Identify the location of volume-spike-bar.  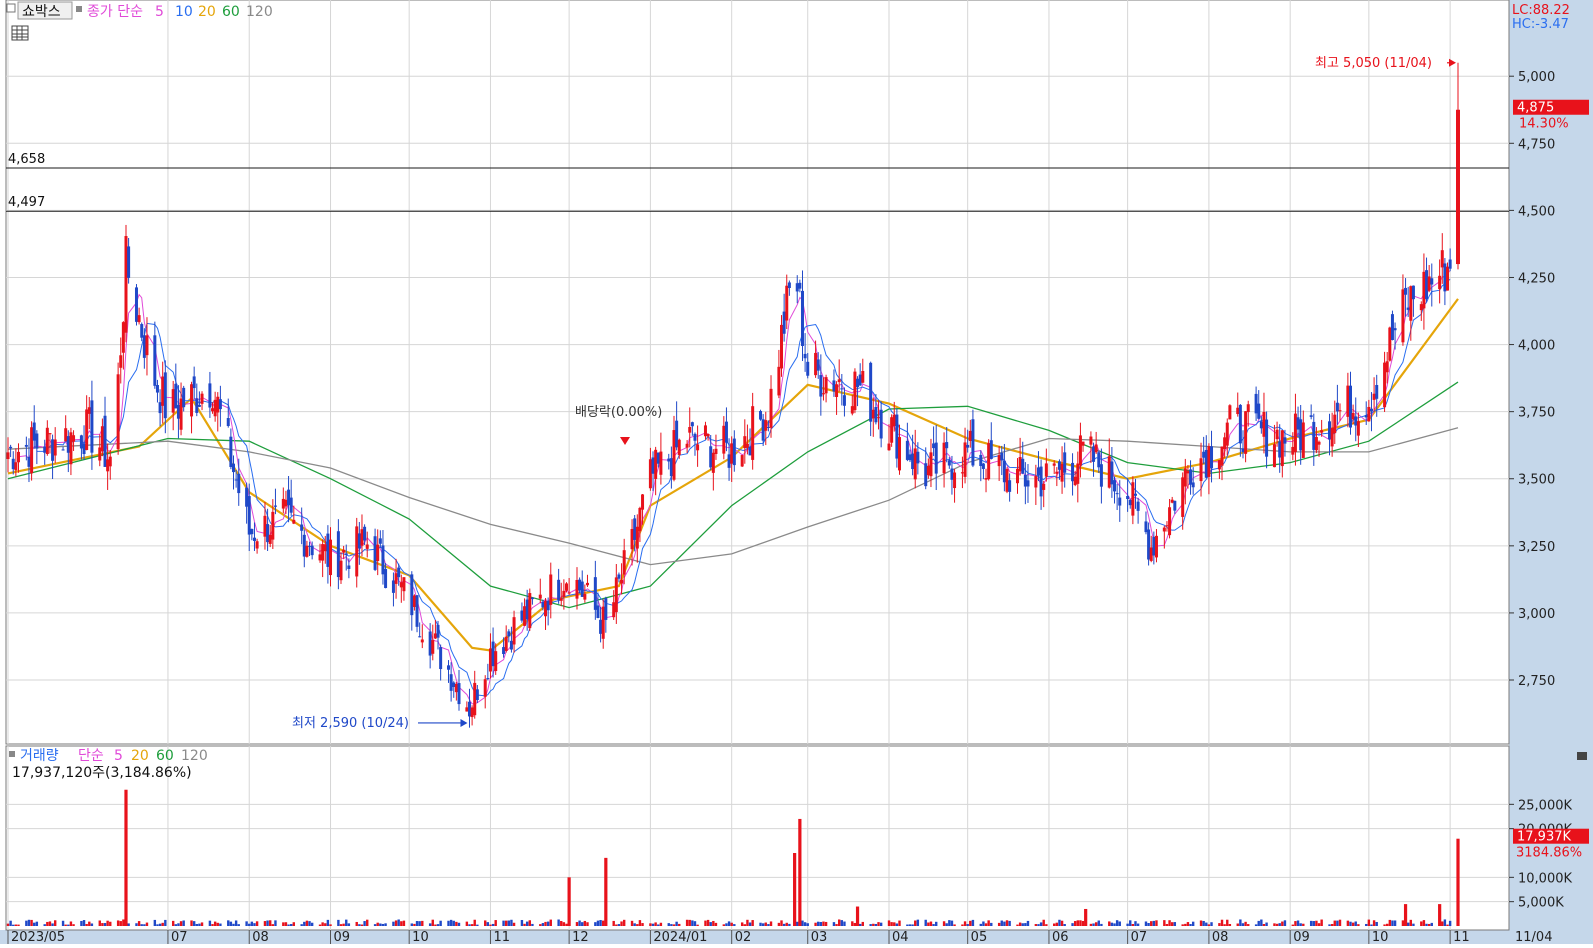
(795, 889).